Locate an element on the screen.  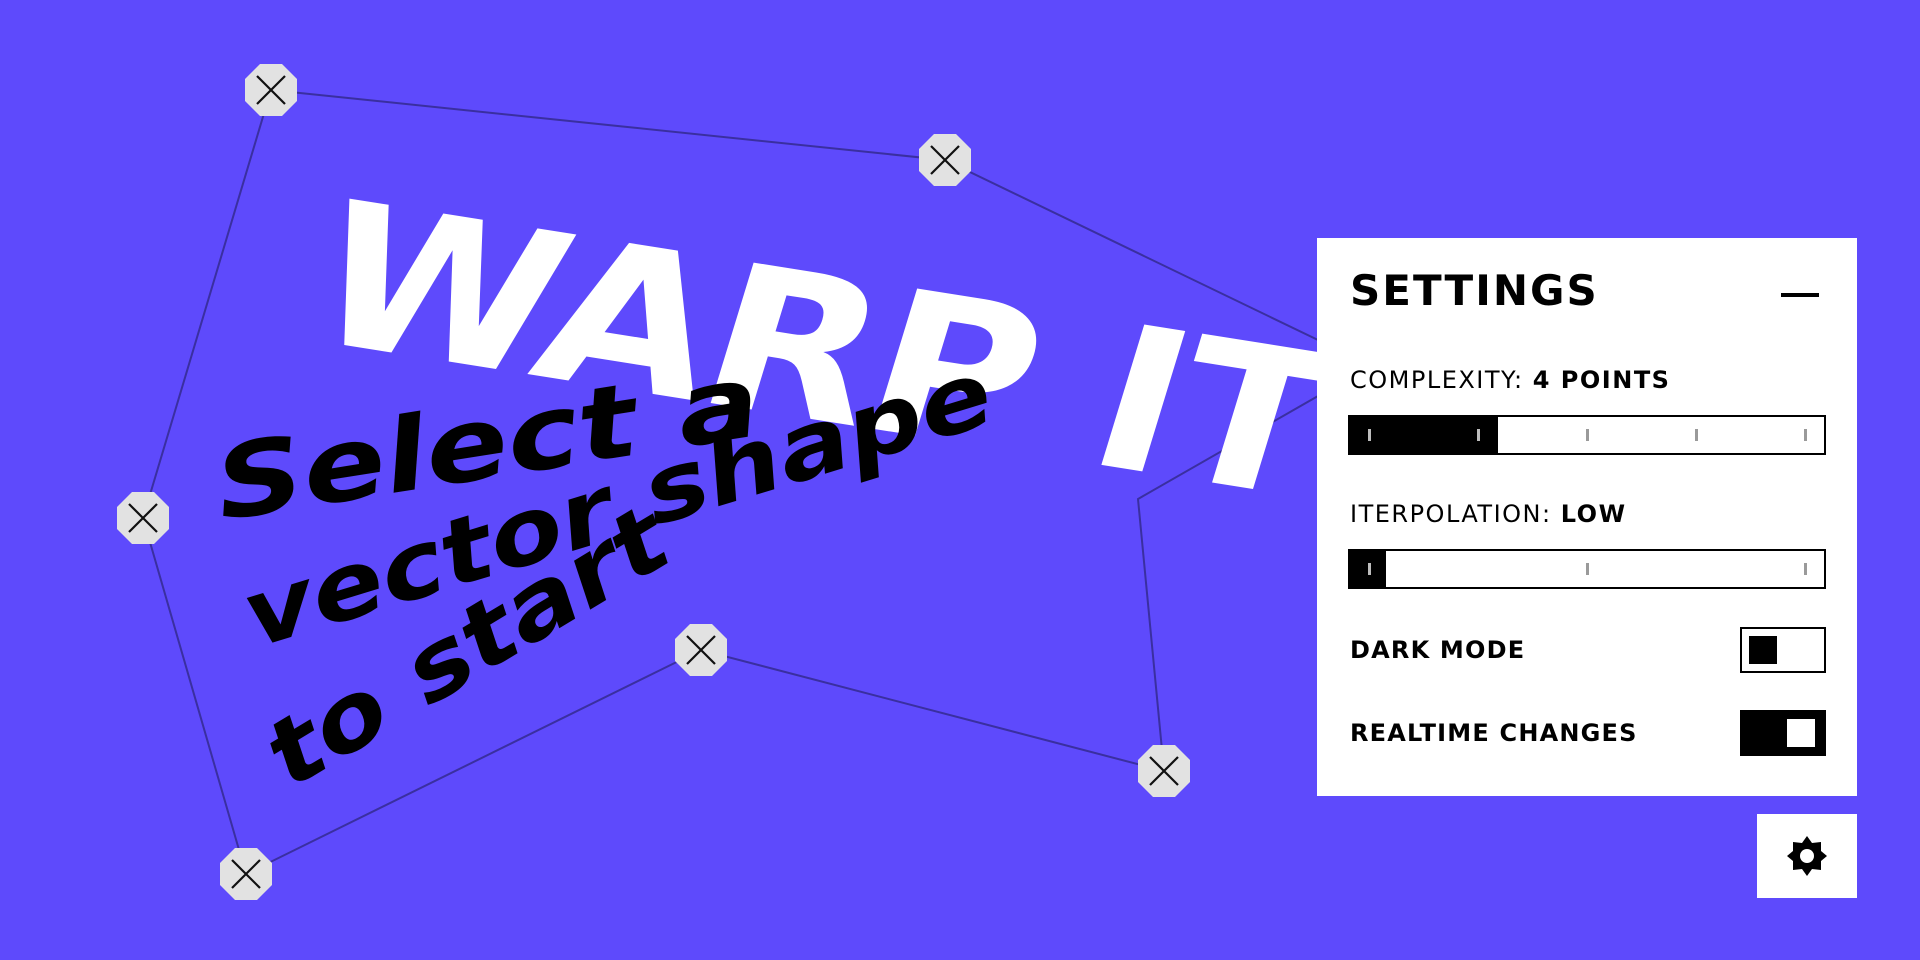
gear-icon is located at coordinates (1807, 856).